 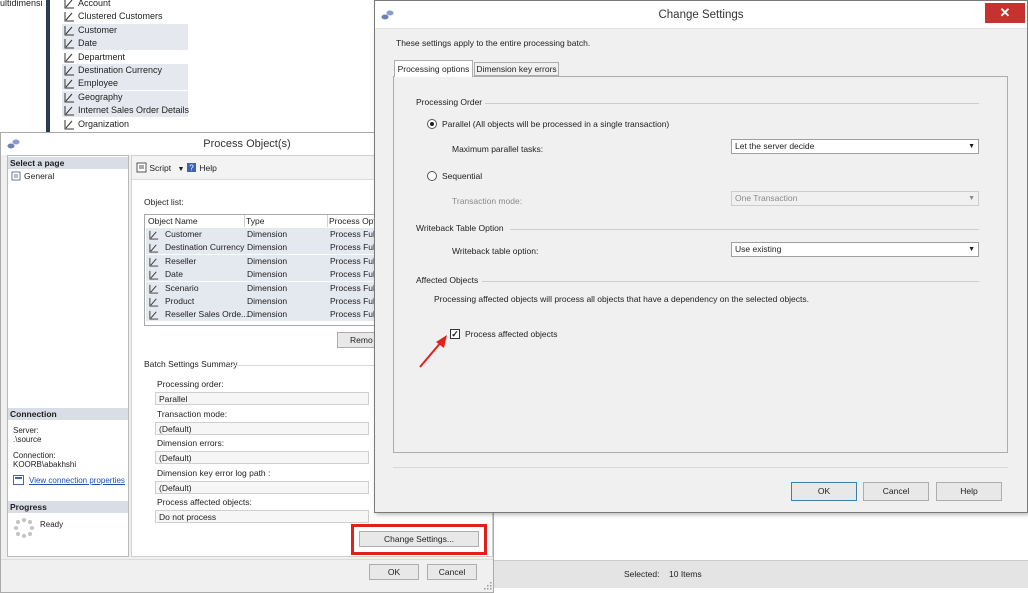 I want to click on row-object-name: Product, so click(x=180, y=301).